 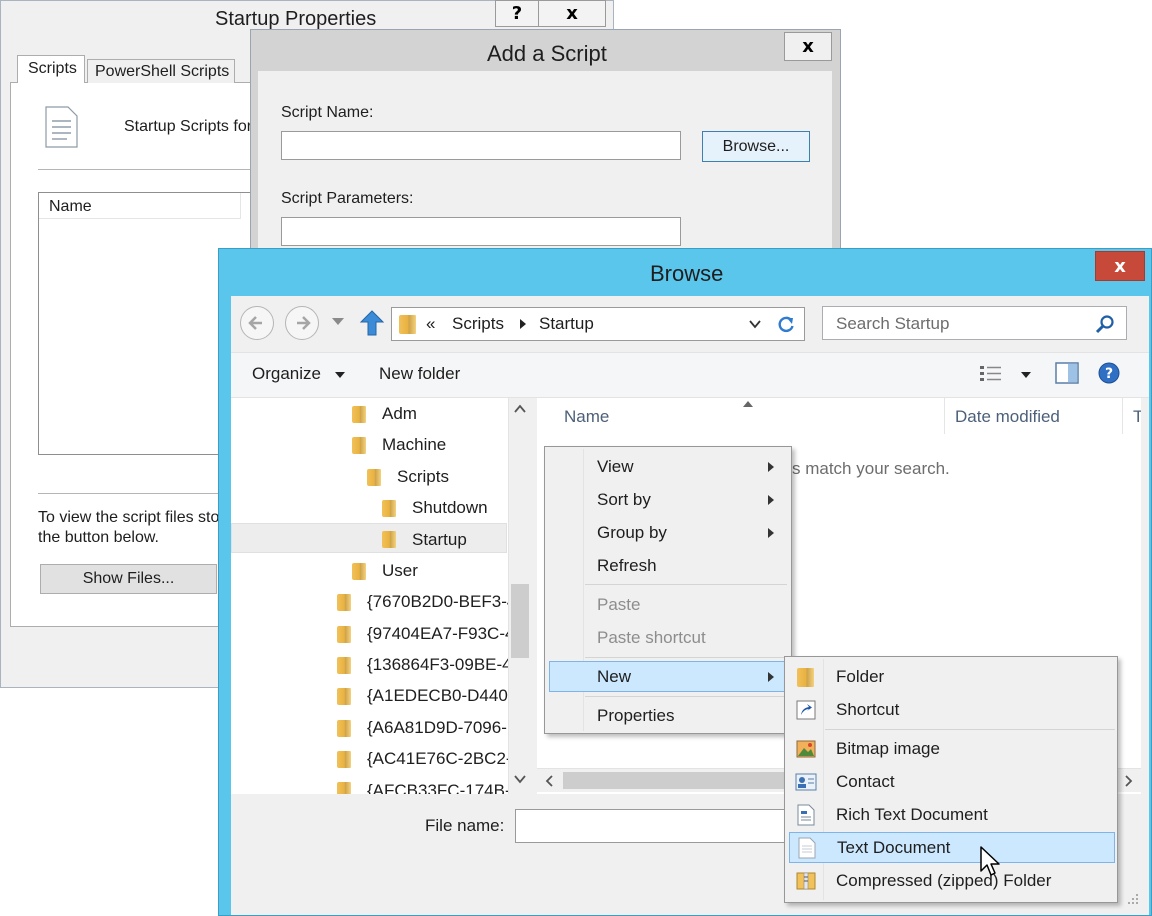 What do you see at coordinates (668, 499) in the screenshot?
I see `menu-item-sort-by: Sort by` at bounding box center [668, 499].